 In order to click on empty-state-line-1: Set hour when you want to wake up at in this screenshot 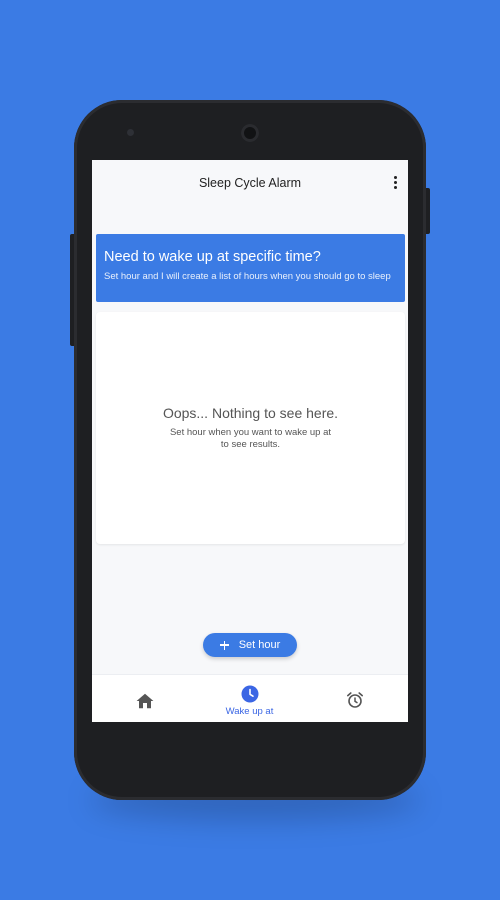, I will do `click(250, 432)`.